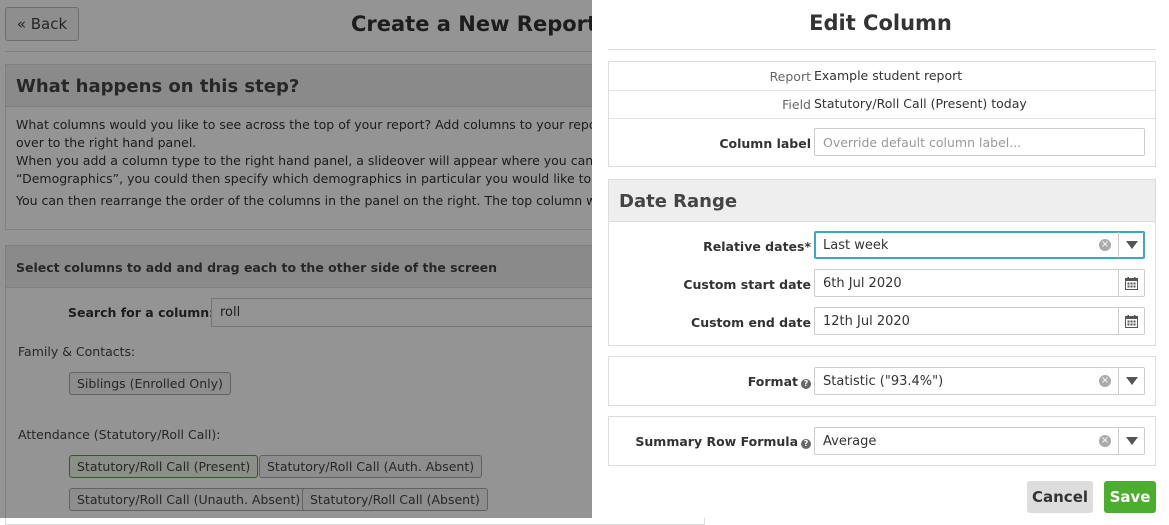 The width and height of the screenshot is (1169, 525). I want to click on custom-end-date-value: 12th Jul 2020, so click(866, 321).